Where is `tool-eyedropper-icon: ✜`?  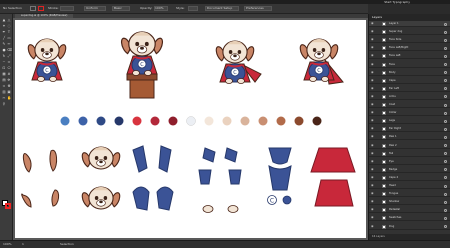
tool-eyedropper-icon: ✜ is located at coordinates (9, 80).